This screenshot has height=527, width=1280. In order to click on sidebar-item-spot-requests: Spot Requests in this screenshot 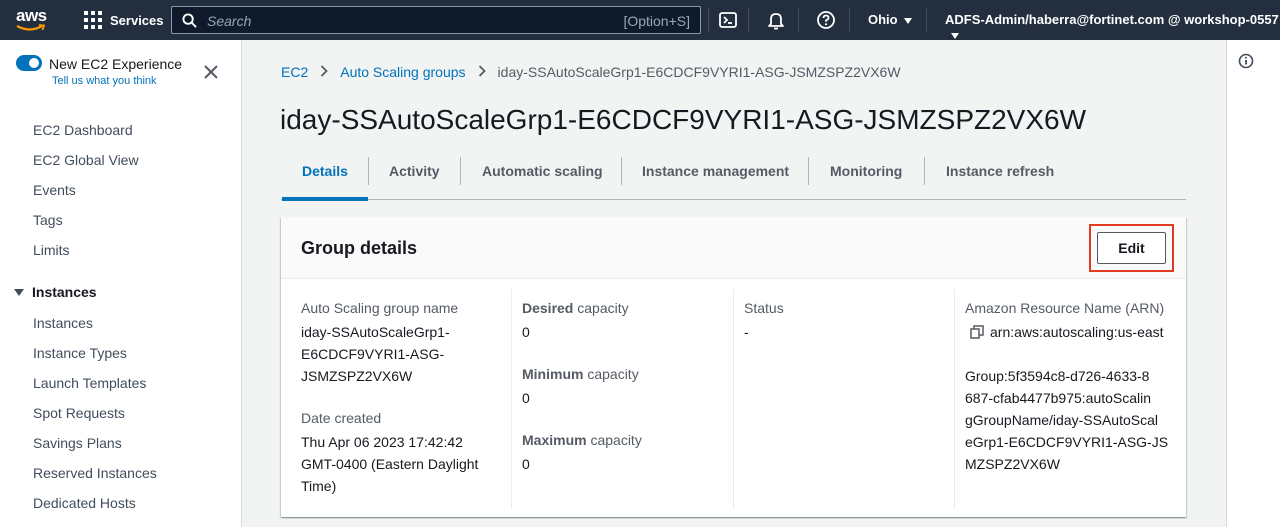, I will do `click(79, 413)`.